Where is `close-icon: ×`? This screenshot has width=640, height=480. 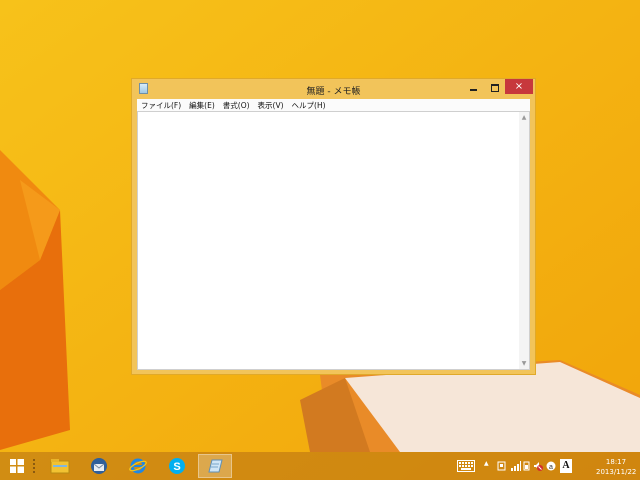 close-icon: × is located at coordinates (519, 86).